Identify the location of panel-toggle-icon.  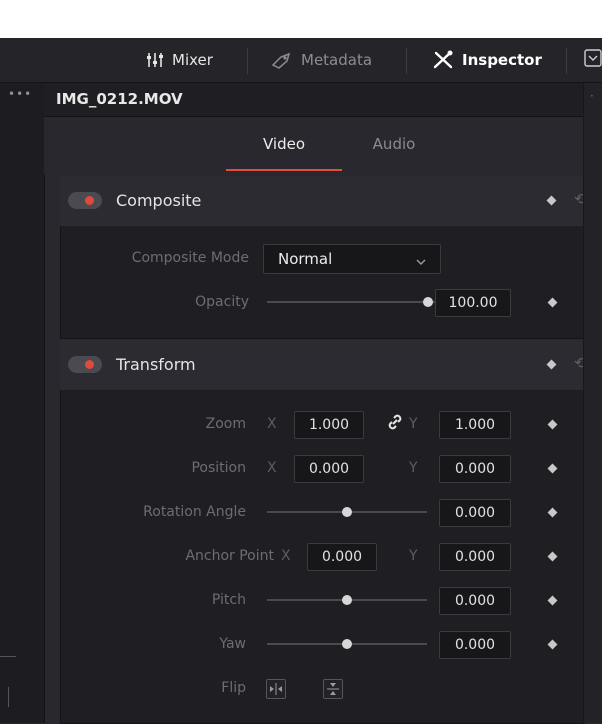
(593, 60).